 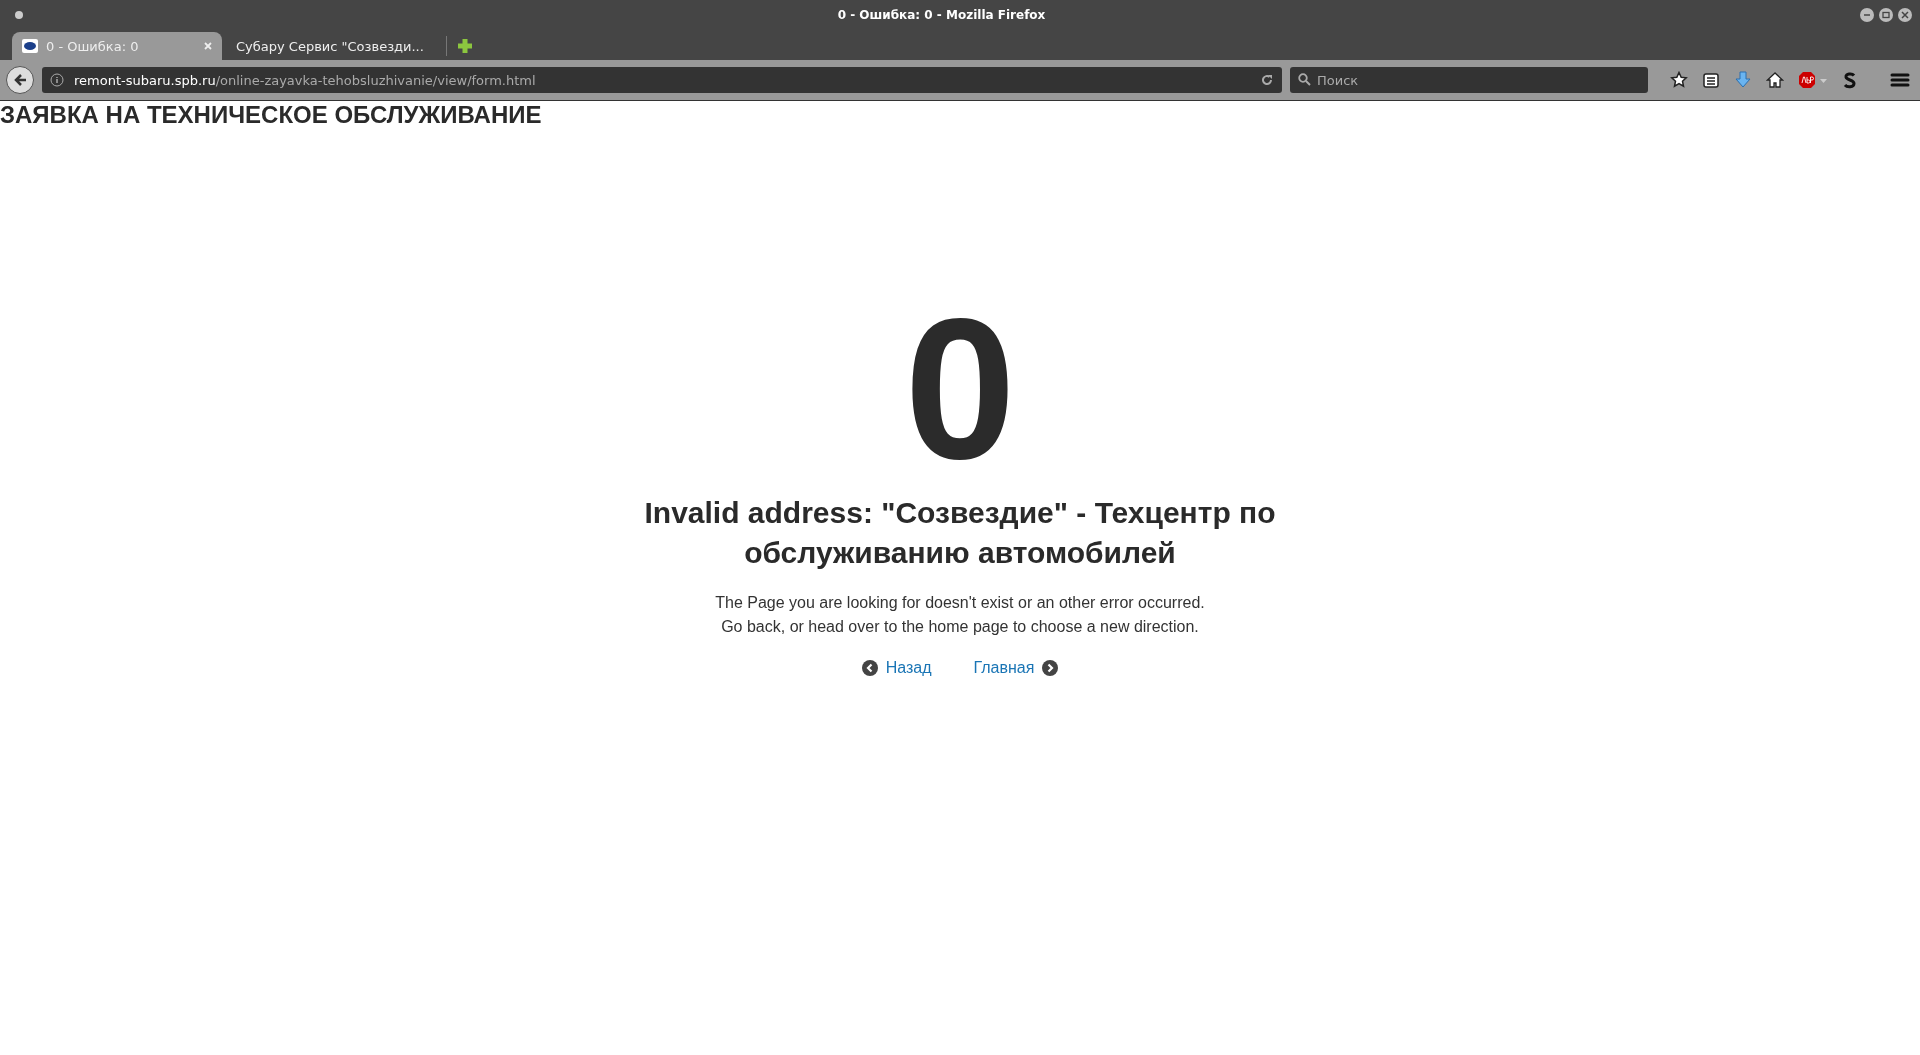 I want to click on reload-icon, so click(x=1267, y=80).